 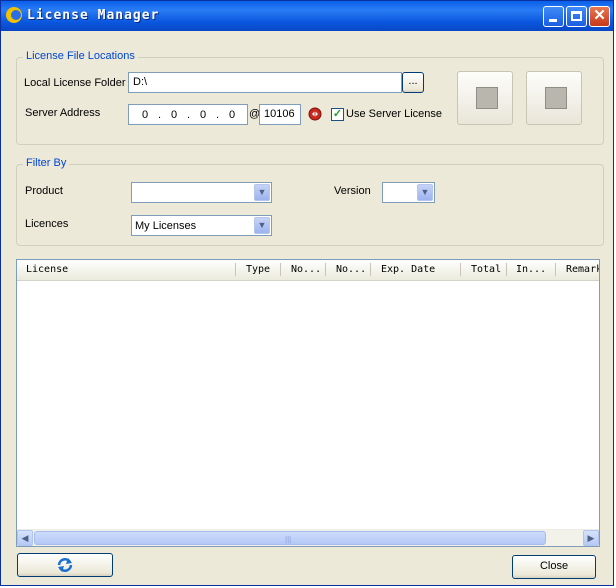 I want to click on licences-select-value: My Licenses, so click(x=166, y=226).